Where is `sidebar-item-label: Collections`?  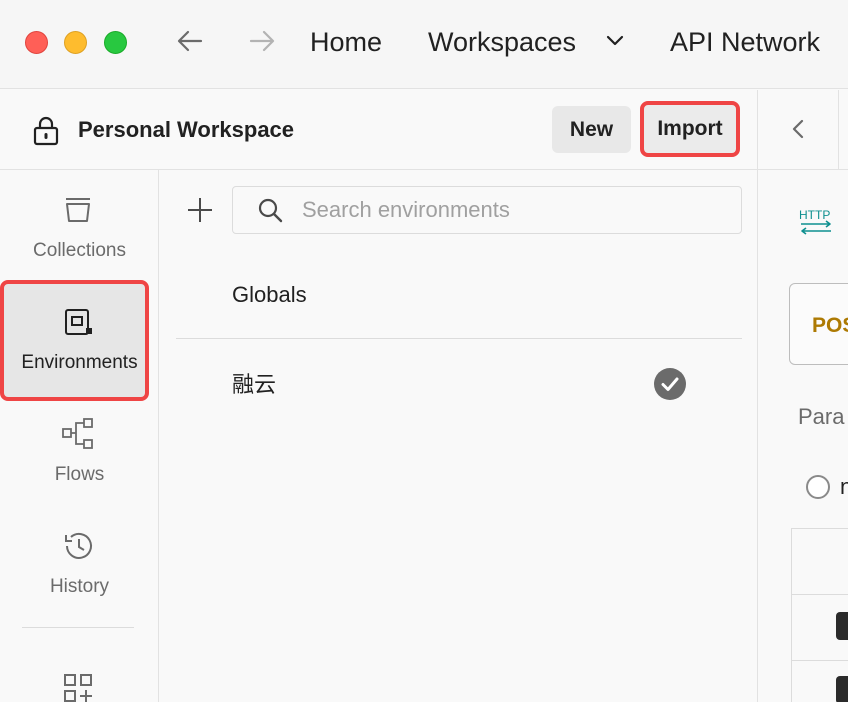
sidebar-item-label: Collections is located at coordinates (79, 250).